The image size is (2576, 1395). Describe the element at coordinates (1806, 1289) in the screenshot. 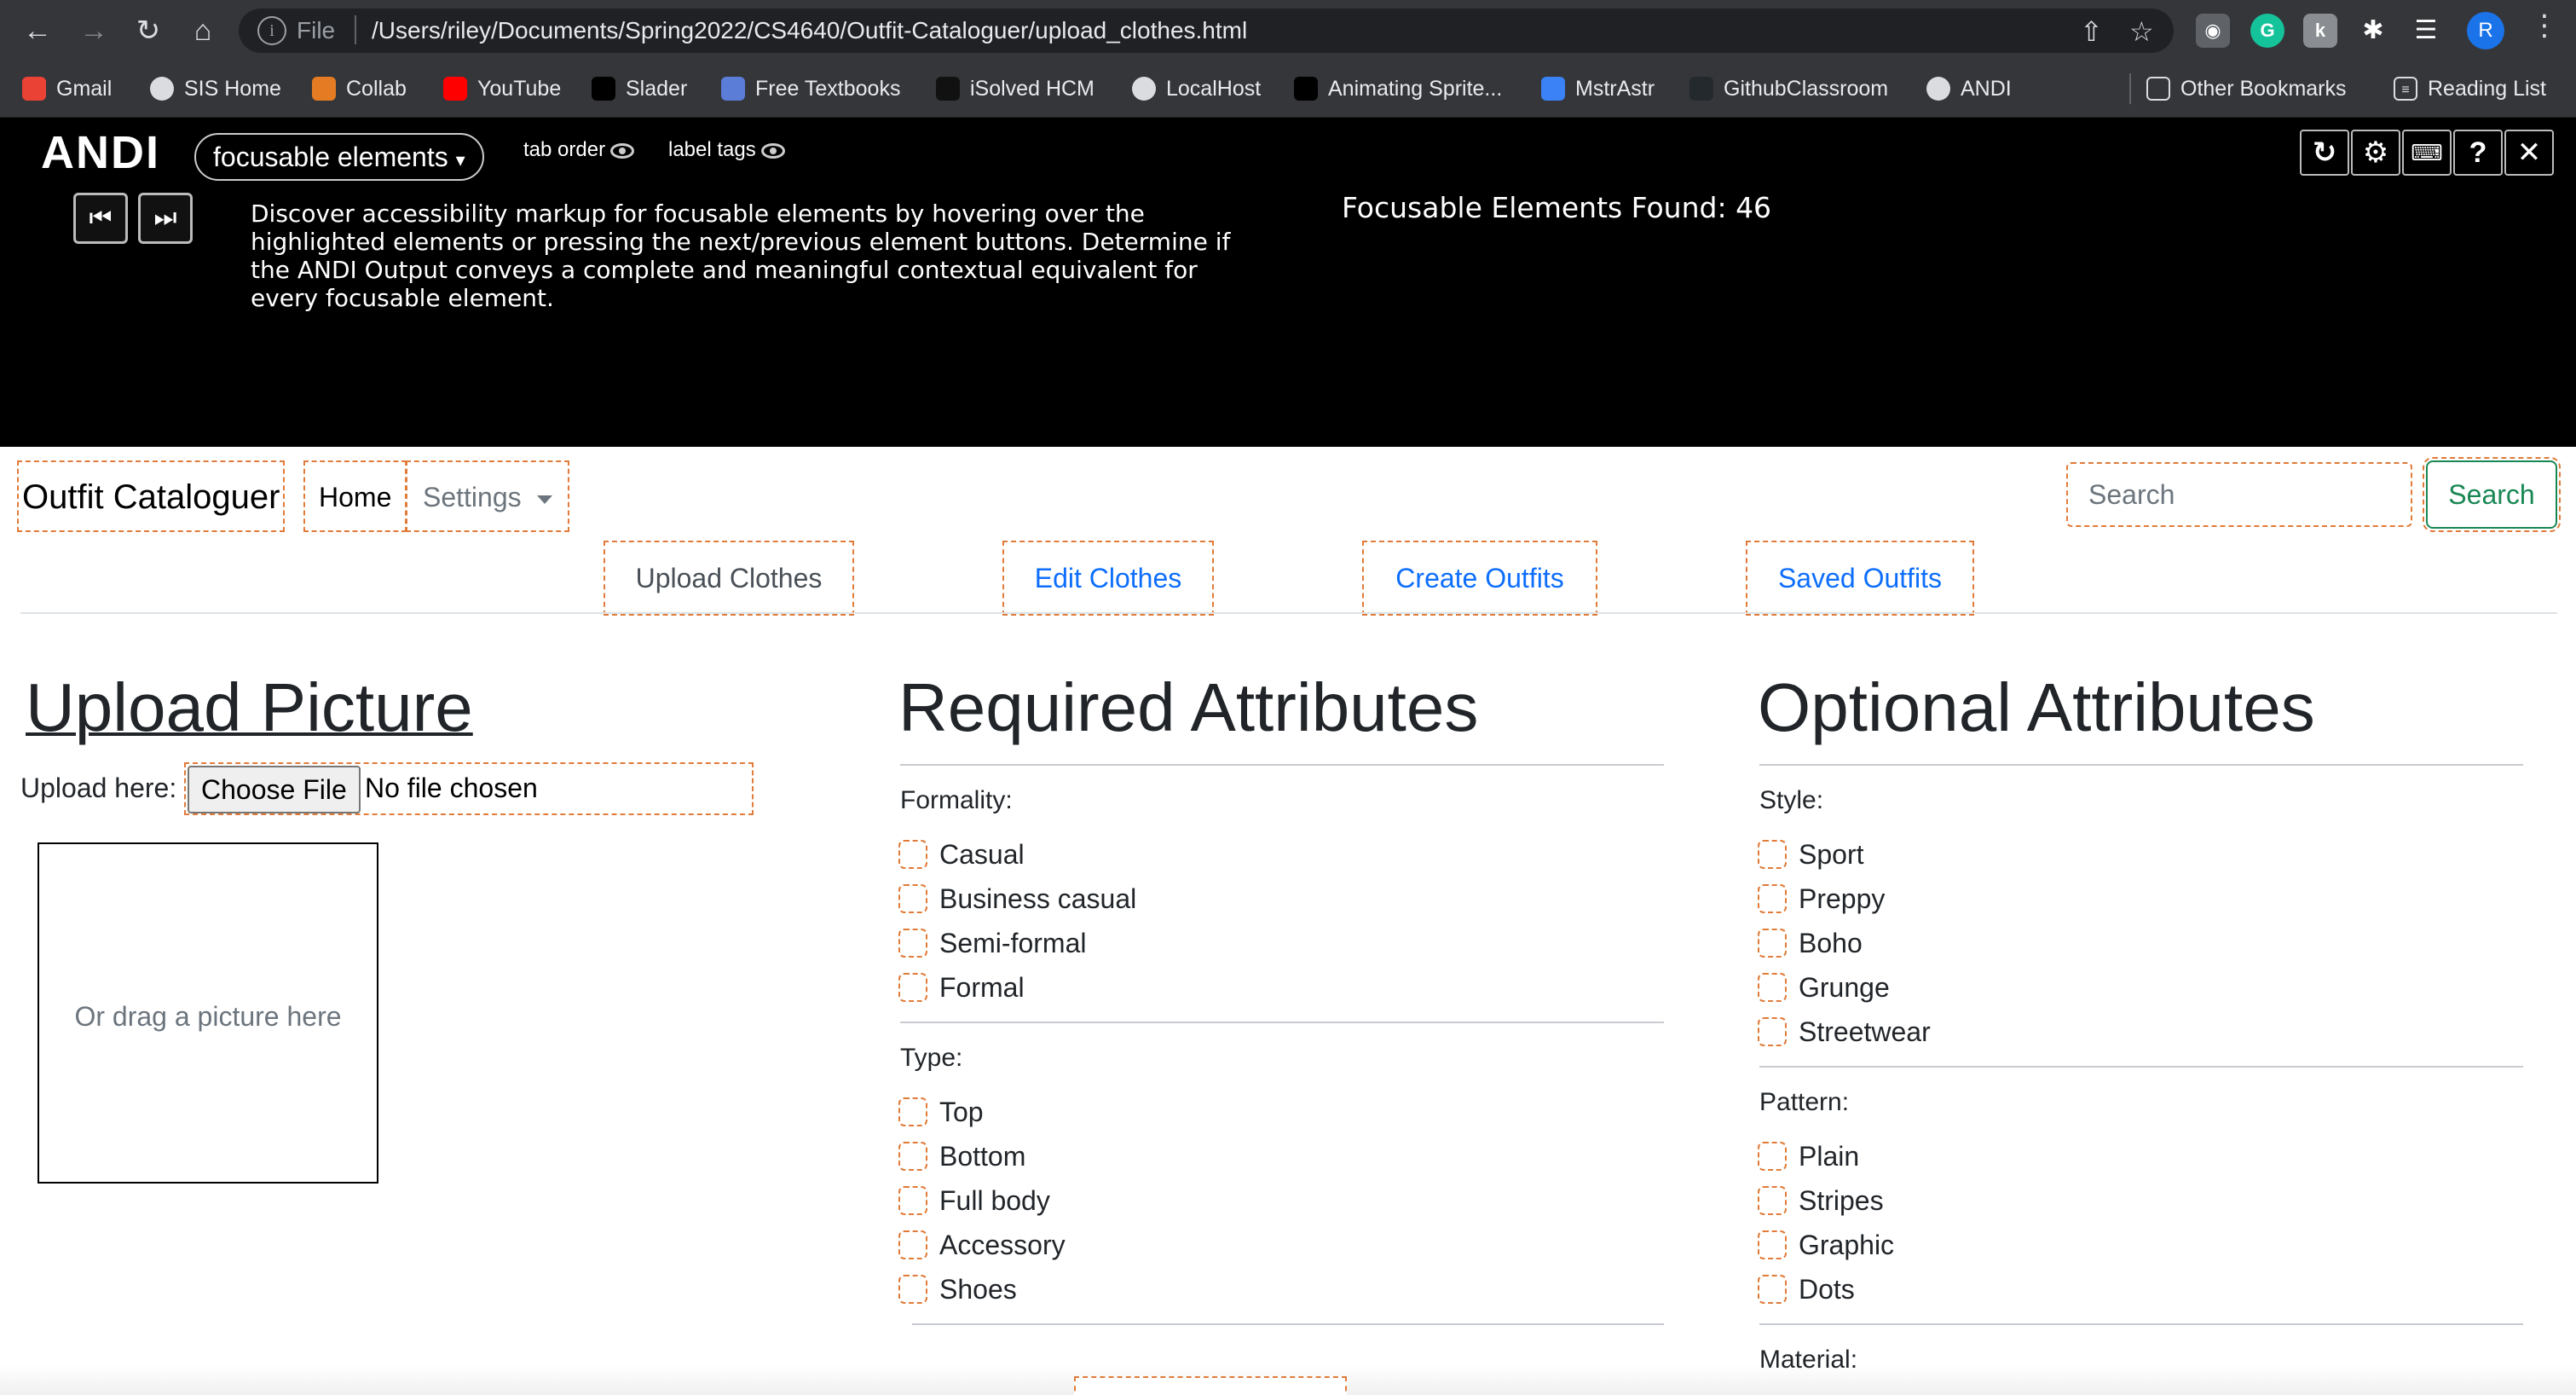

I see `checkbox-dots: Dots` at that location.